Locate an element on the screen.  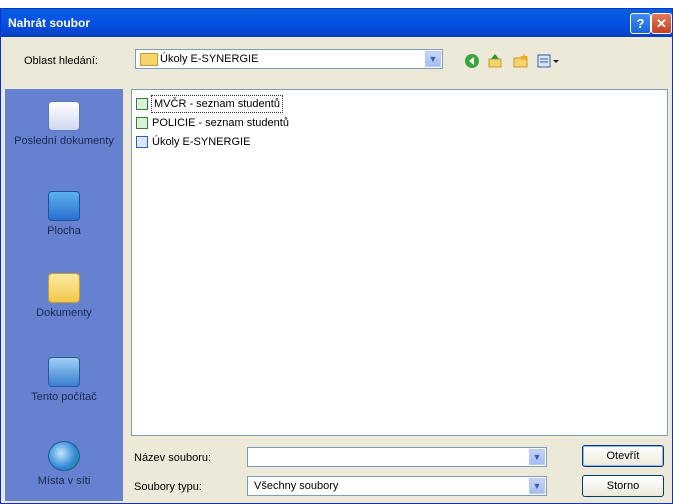
lookin-value: Úkoly E-SYNERGIE is located at coordinates (209, 59).